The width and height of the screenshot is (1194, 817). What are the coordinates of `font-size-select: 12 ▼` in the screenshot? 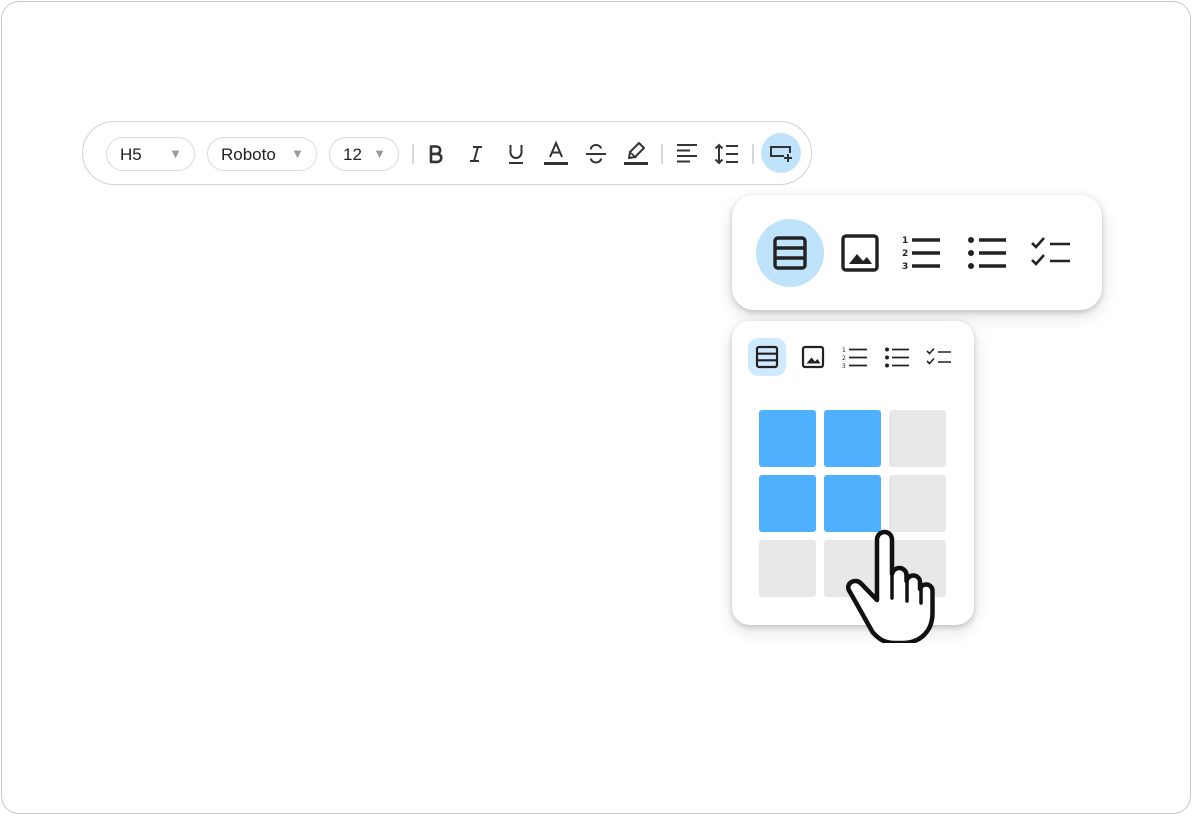 It's located at (364, 154).